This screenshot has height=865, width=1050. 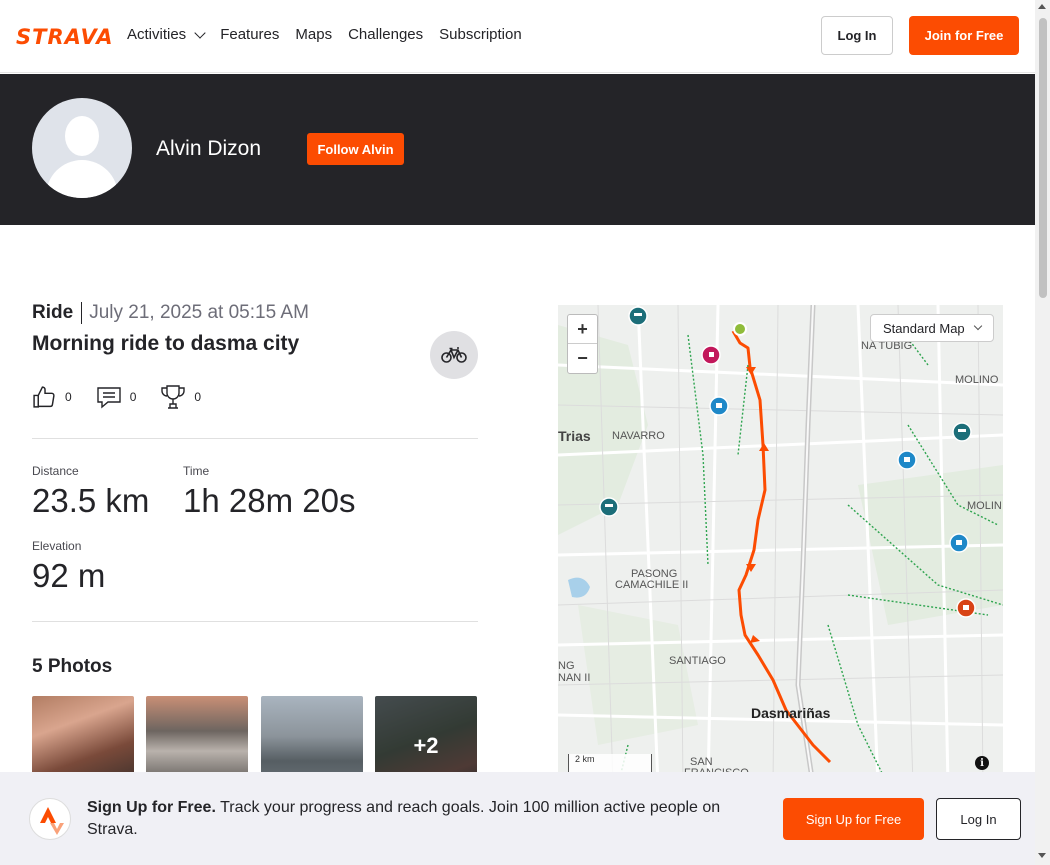 What do you see at coordinates (68, 397) in the screenshot?
I see `kudos-count: 0` at bounding box center [68, 397].